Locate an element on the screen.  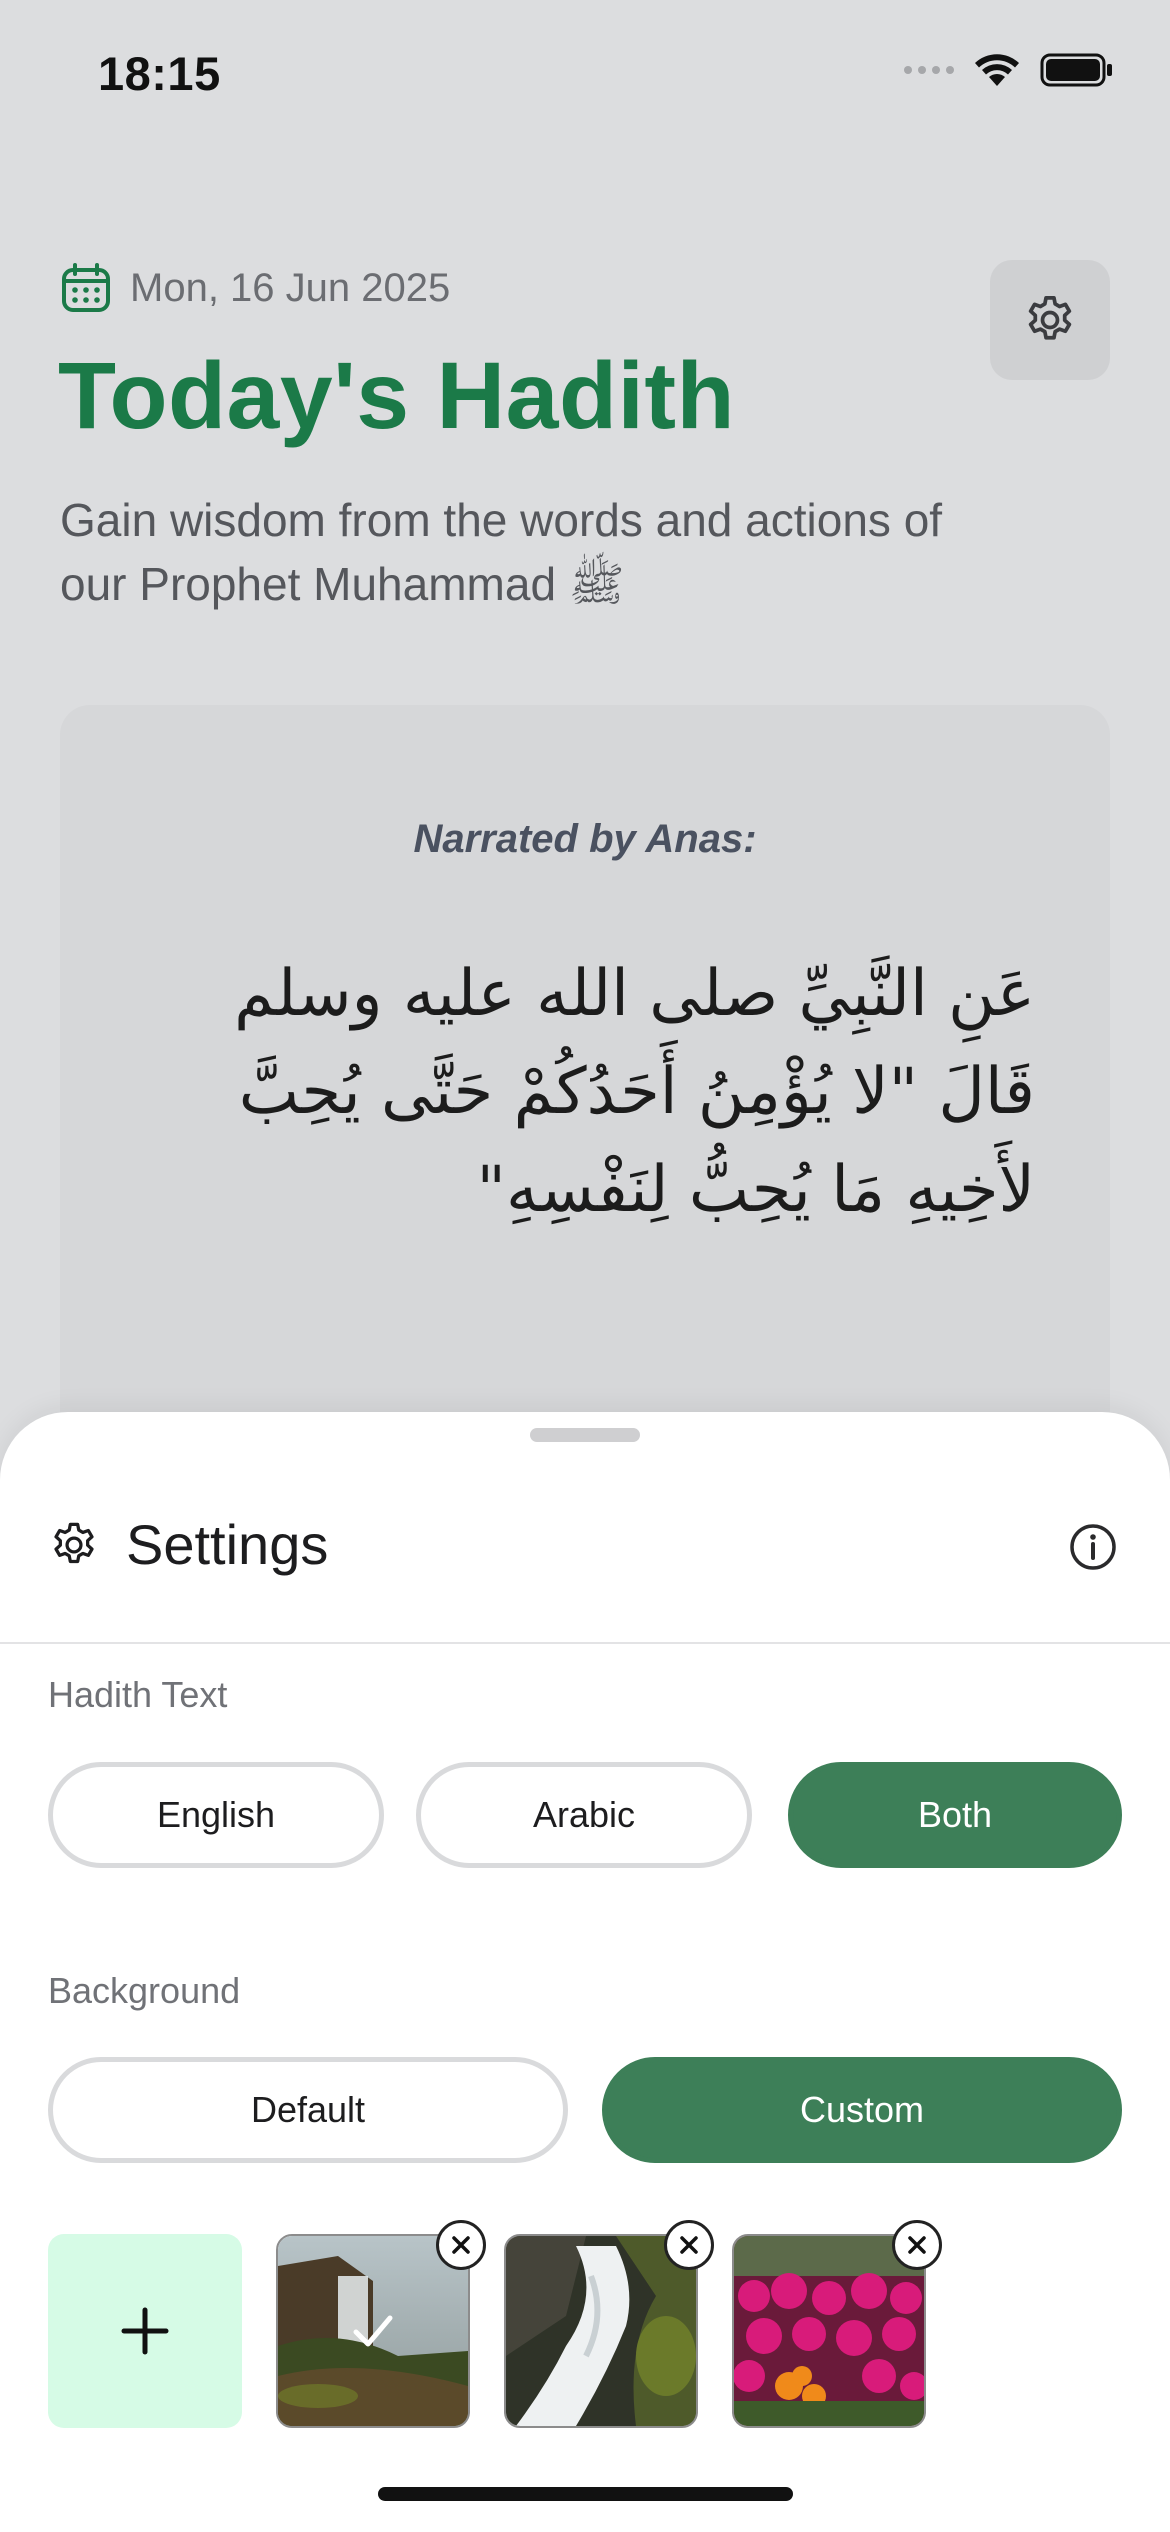
cellular-signal-icon is located at coordinates (929, 70).